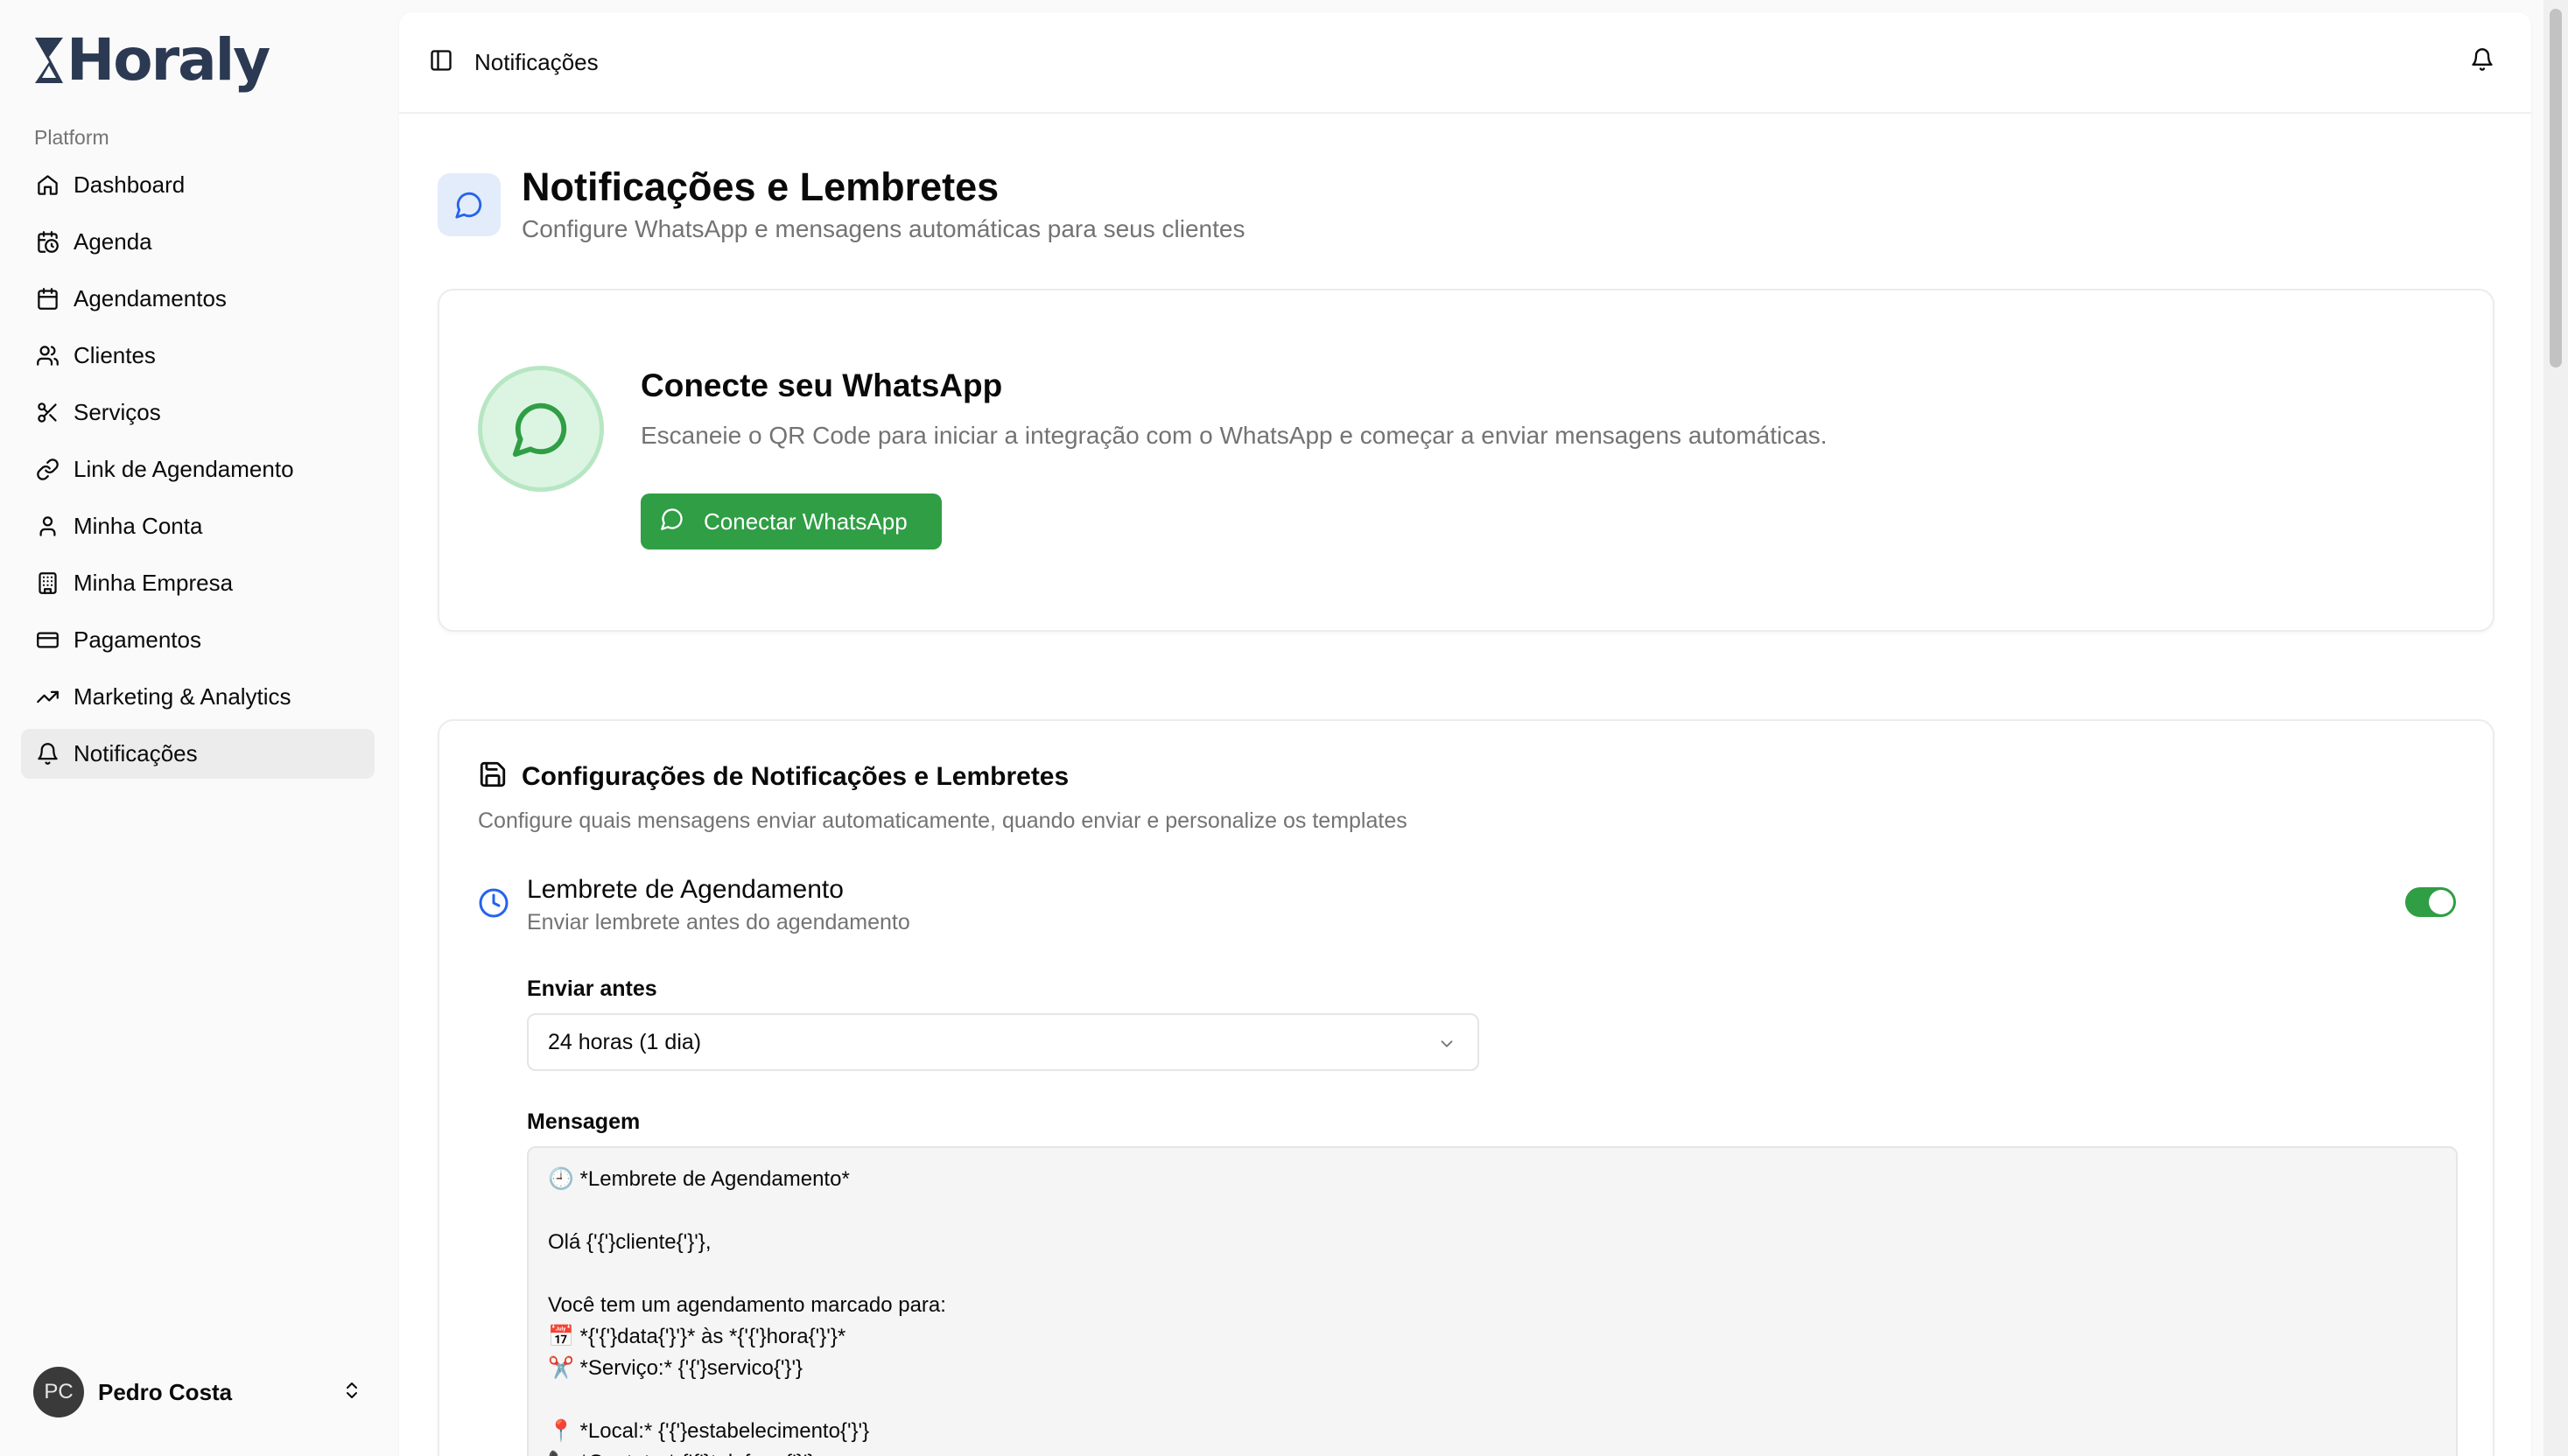 This screenshot has height=1456, width=2568. Describe the element at coordinates (2556, 188) in the screenshot. I see `scrollbar-thumb` at that location.